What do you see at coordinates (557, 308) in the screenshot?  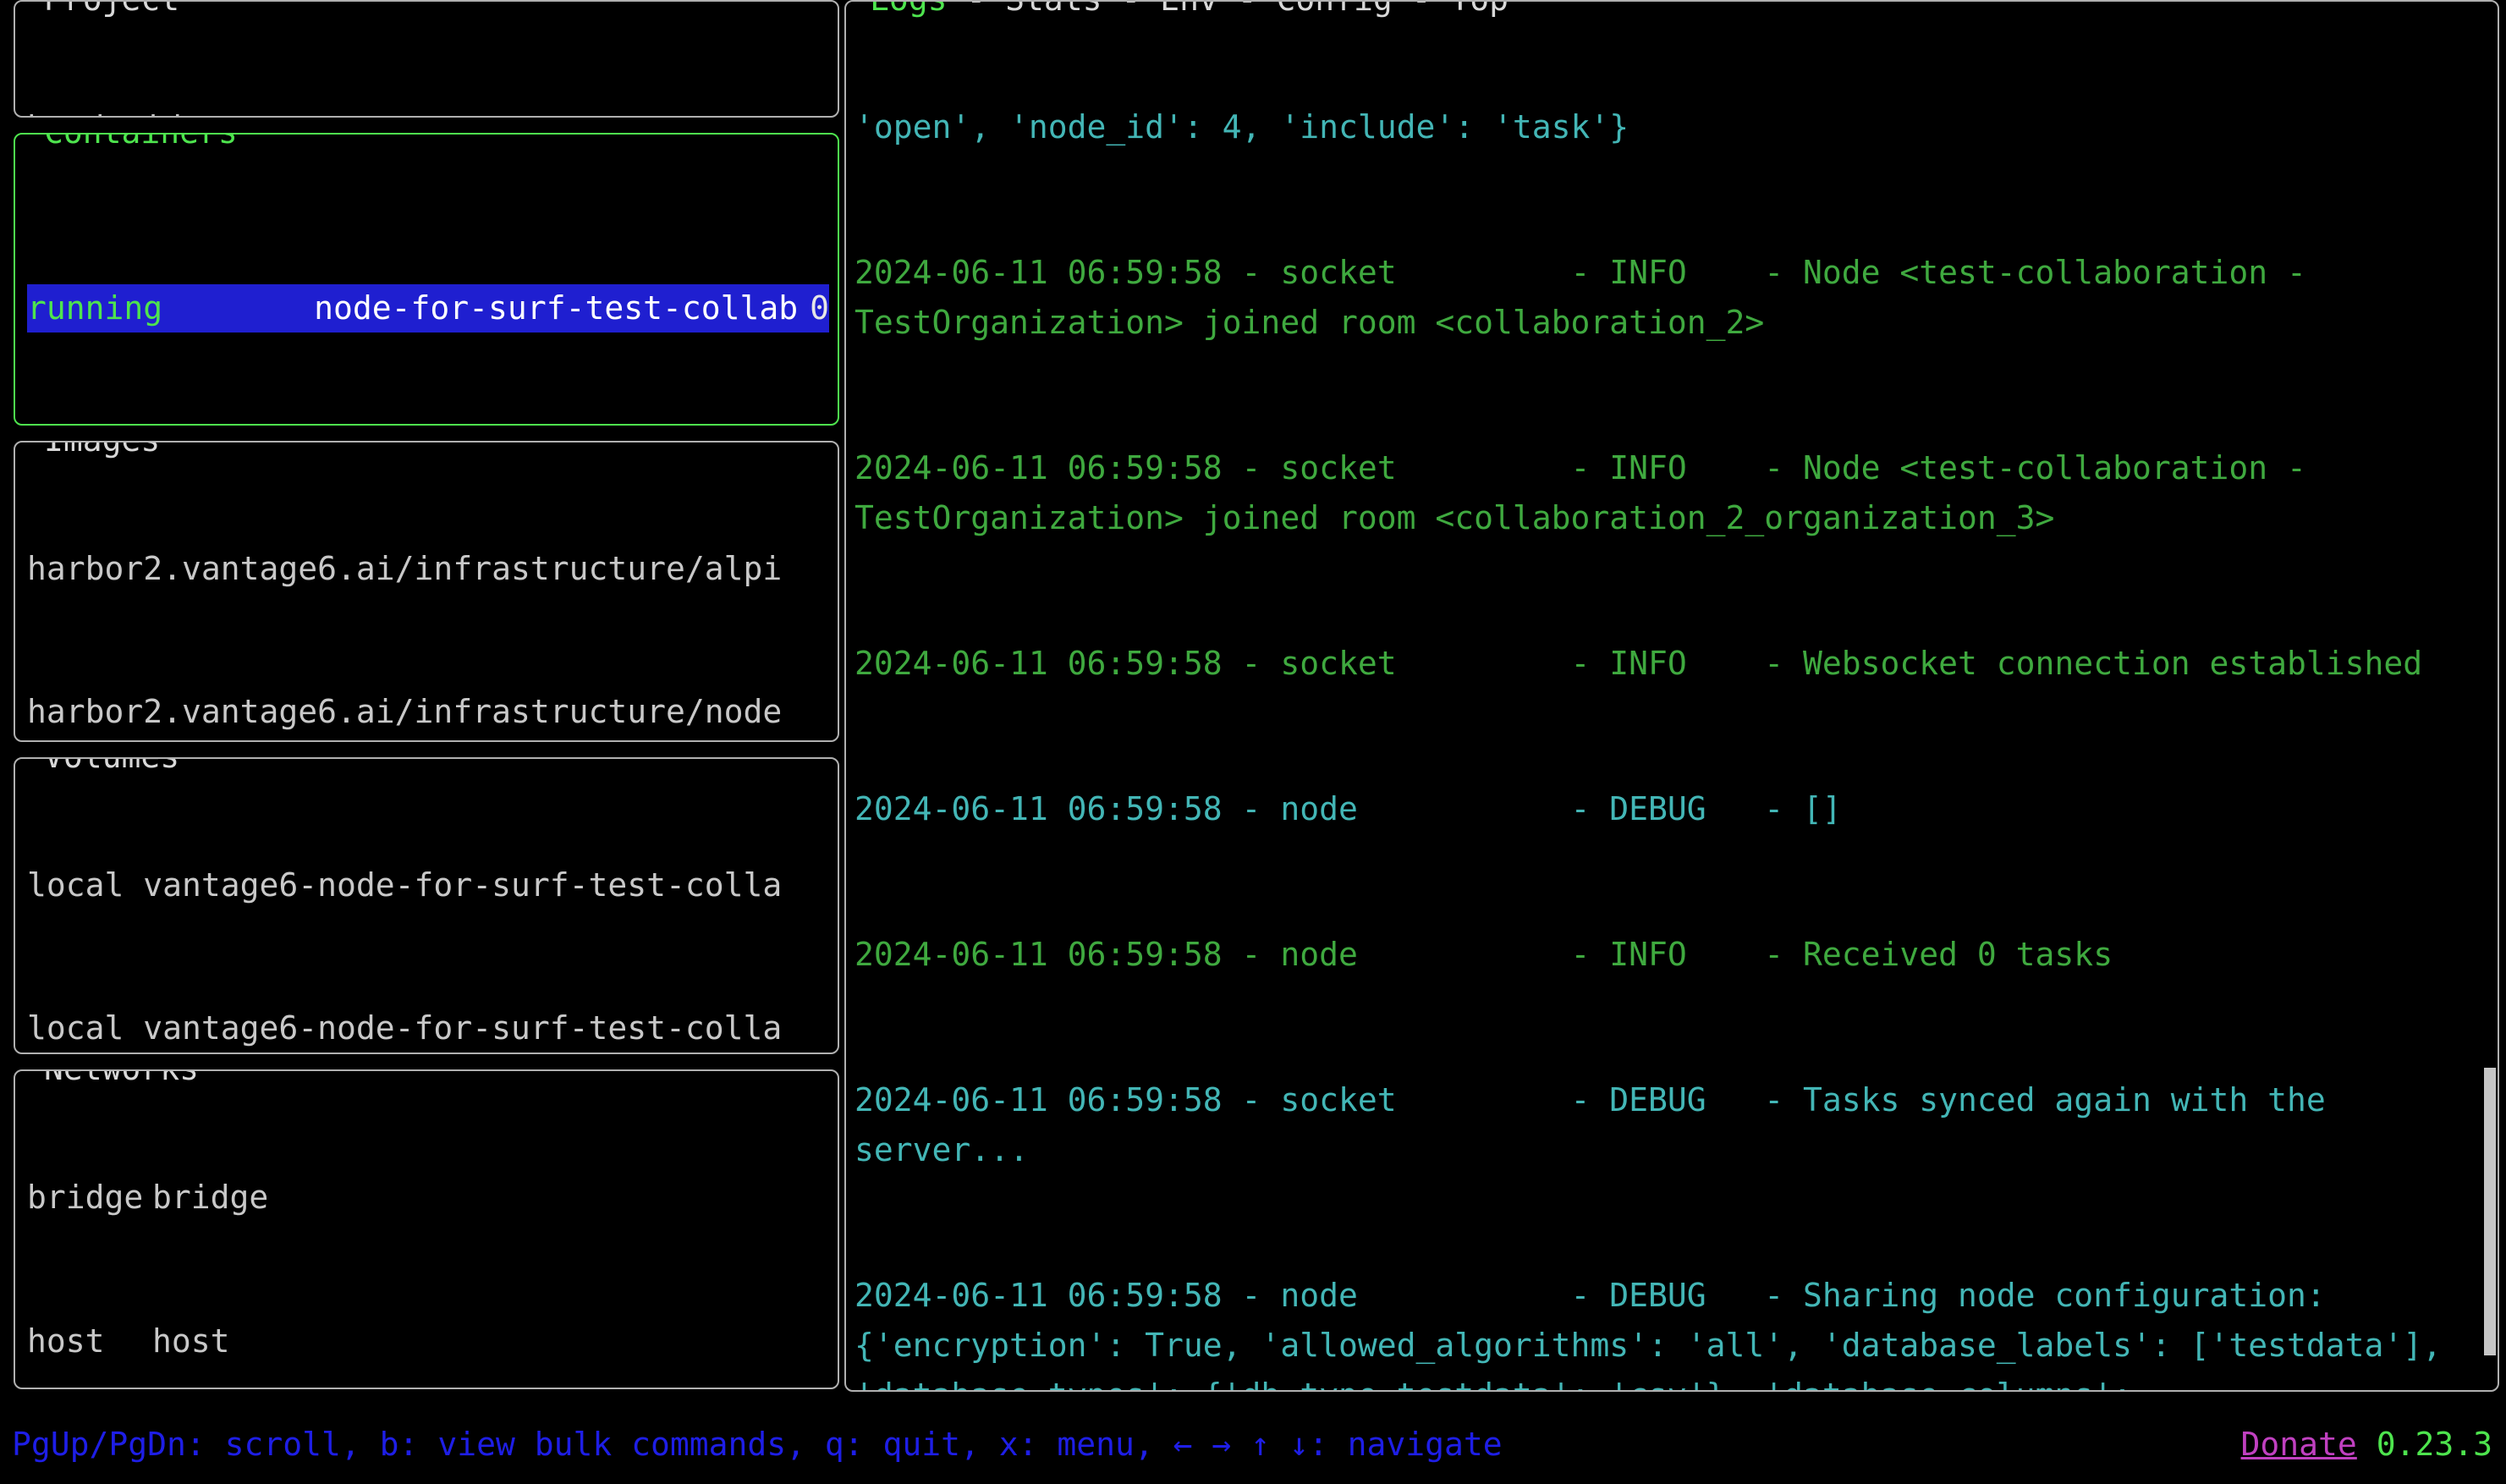 I see `container-name: node-for-surf-test-collab` at bounding box center [557, 308].